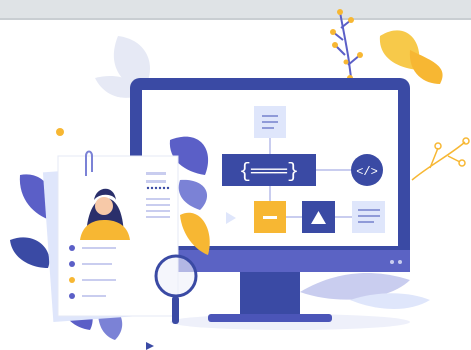 The width and height of the screenshot is (471, 350). What do you see at coordinates (365, 290) in the screenshot?
I see `leaf-decoration-right` at bounding box center [365, 290].